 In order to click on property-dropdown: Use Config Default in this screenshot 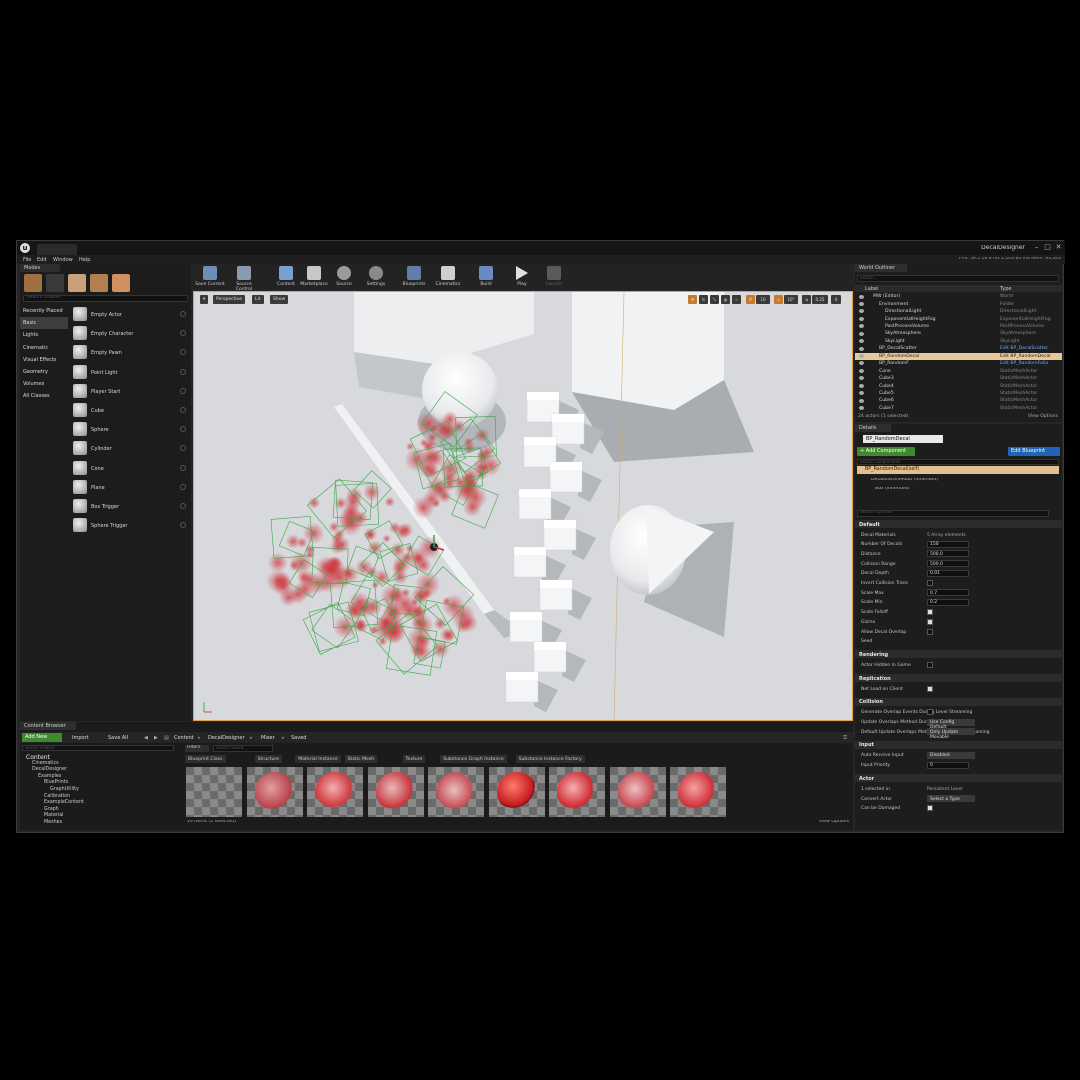, I will do `click(951, 724)`.